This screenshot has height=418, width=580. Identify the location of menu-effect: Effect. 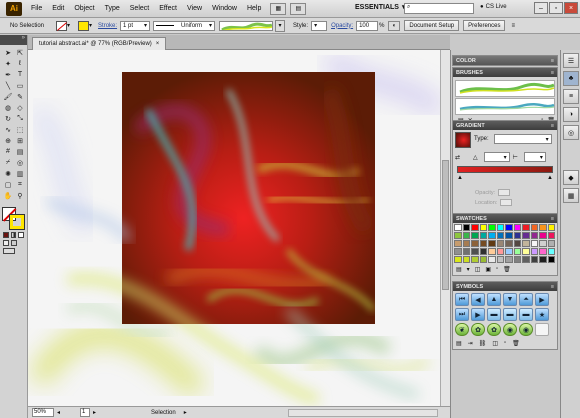
(168, 8).